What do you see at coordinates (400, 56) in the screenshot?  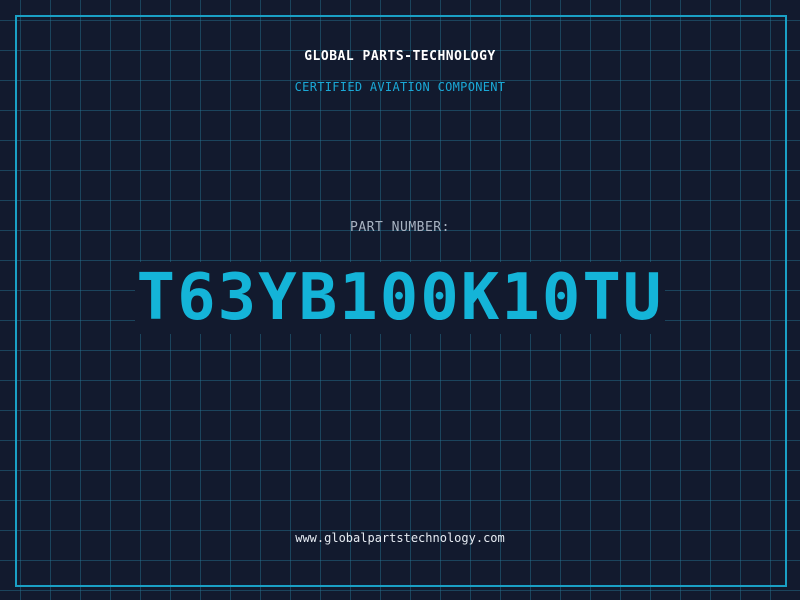 I see `company-name: GLOBAL PARTS-TECHNOLOGY` at bounding box center [400, 56].